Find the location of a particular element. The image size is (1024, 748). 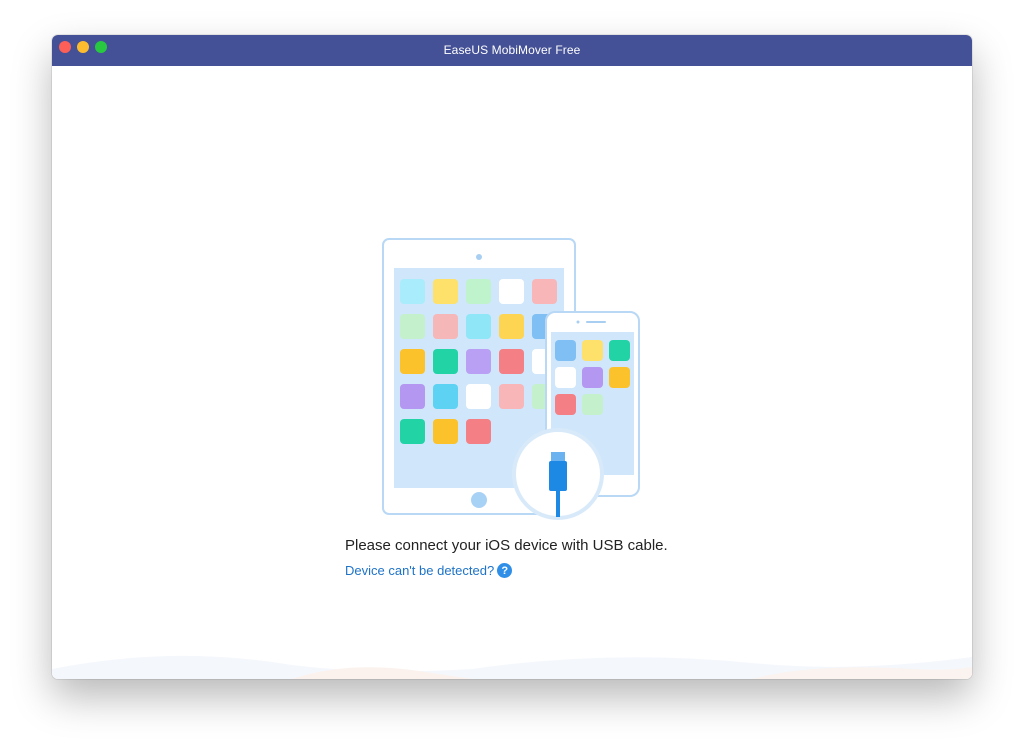

usb-cable-icon is located at coordinates (558, 474).